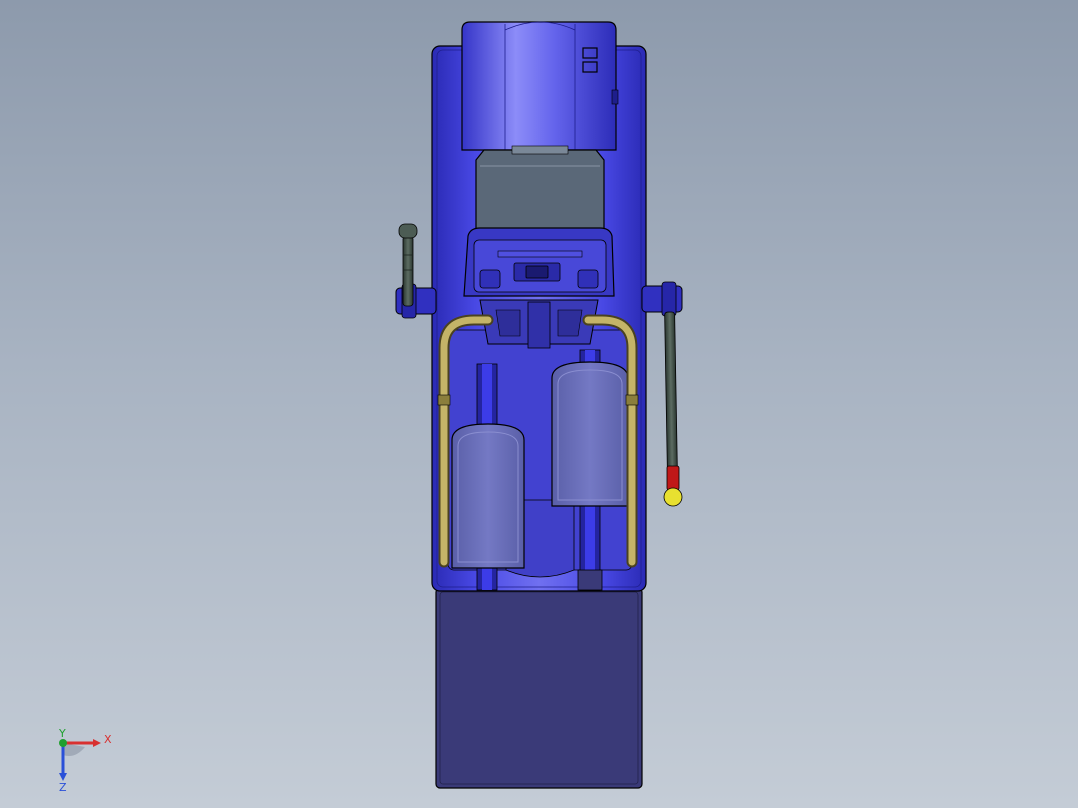 The image size is (1078, 808). What do you see at coordinates (85, 760) in the screenshot?
I see `orientation-triad: X Y Z` at bounding box center [85, 760].